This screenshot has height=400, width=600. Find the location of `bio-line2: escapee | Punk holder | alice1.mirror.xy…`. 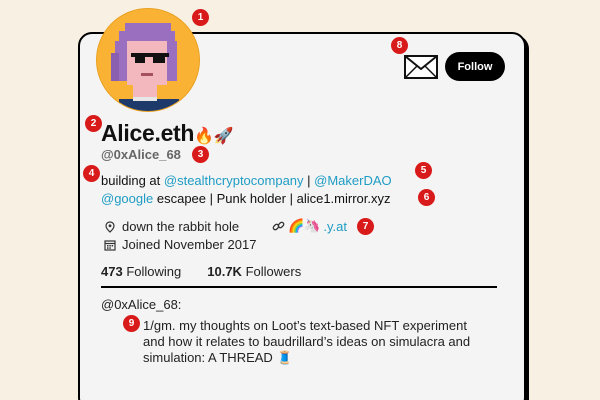

bio-line2: escapee | Punk holder | alice1.mirror.xy… is located at coordinates (272, 198).